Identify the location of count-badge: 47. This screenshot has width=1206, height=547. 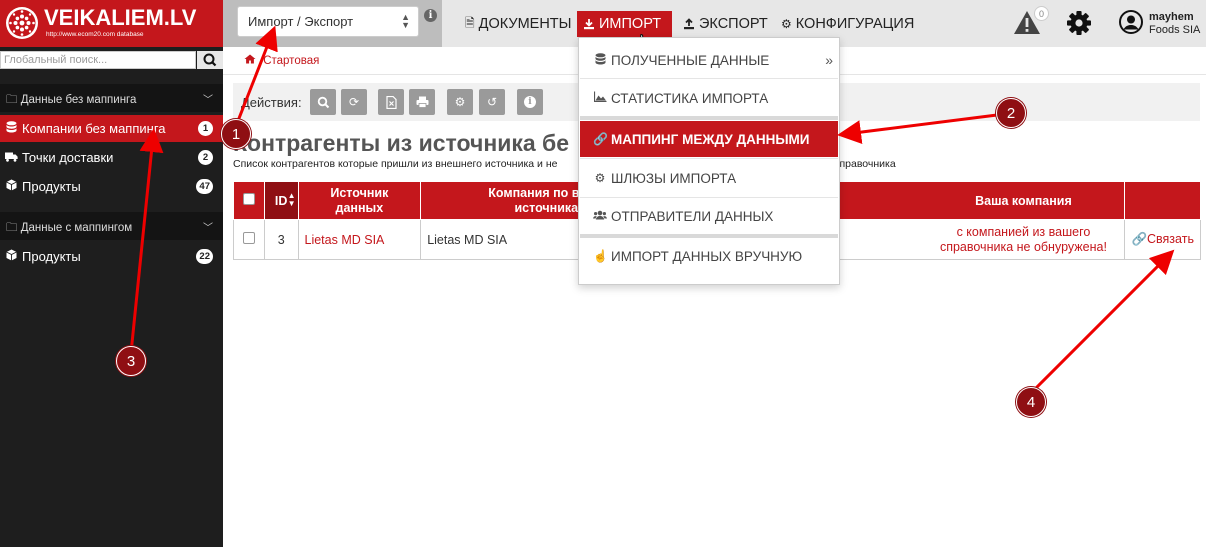
(204, 186).